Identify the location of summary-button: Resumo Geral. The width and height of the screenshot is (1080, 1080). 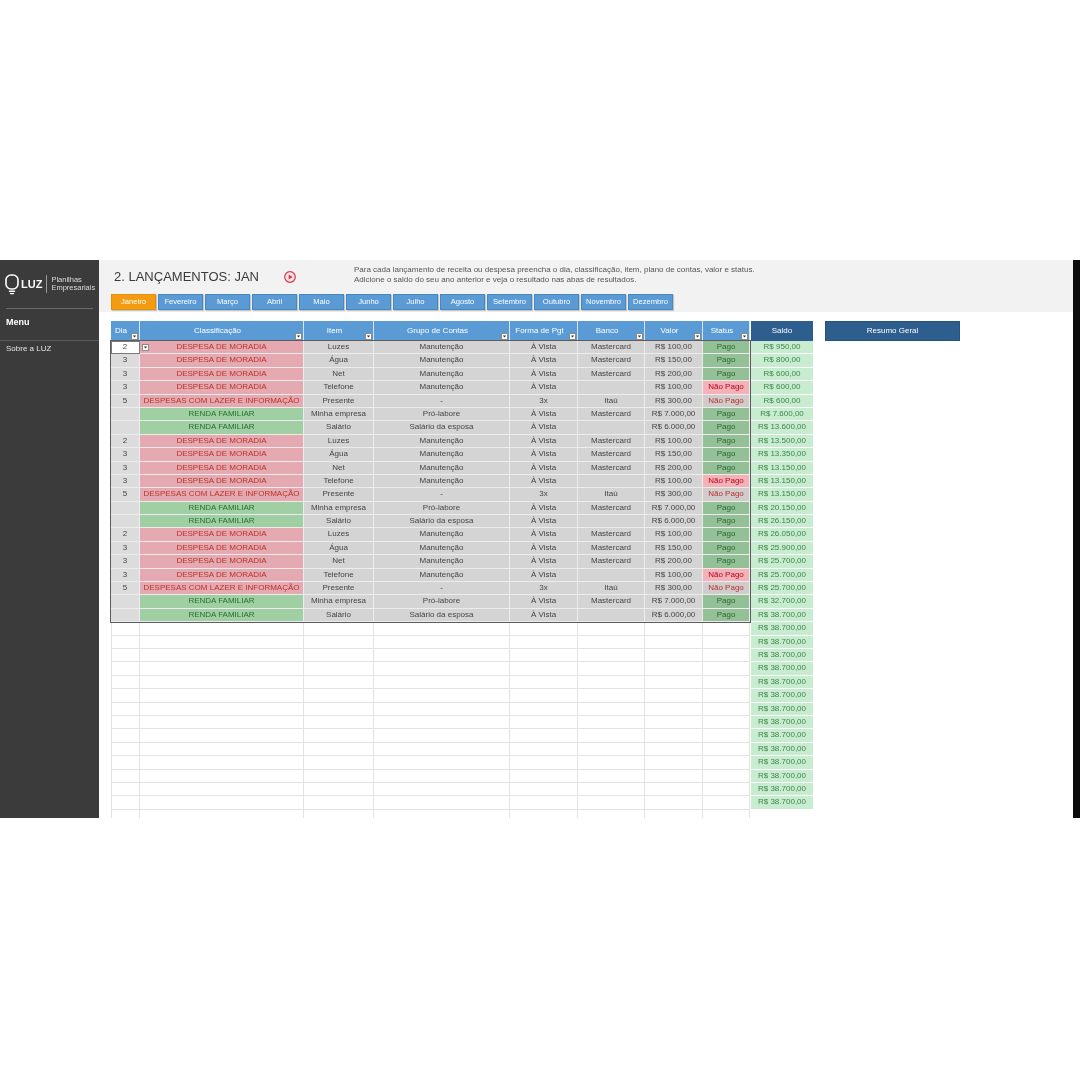
(892, 331).